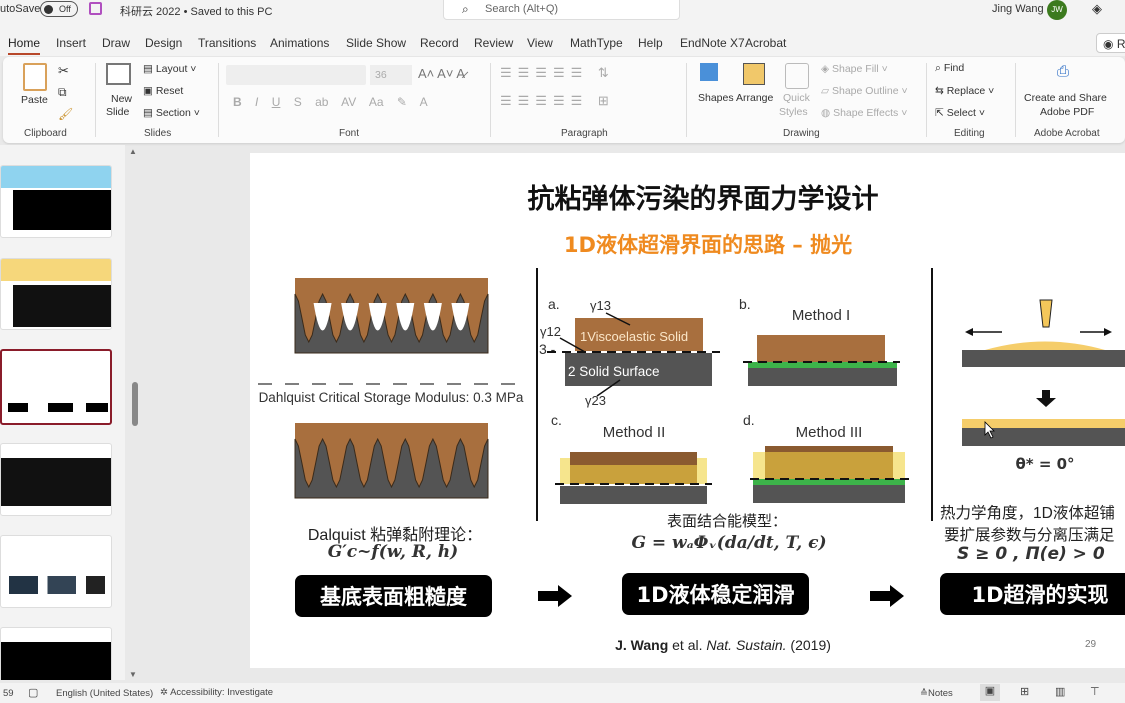  Describe the element at coordinates (765, 43) in the screenshot. I see `tab-acrobat: Acrobat` at that location.